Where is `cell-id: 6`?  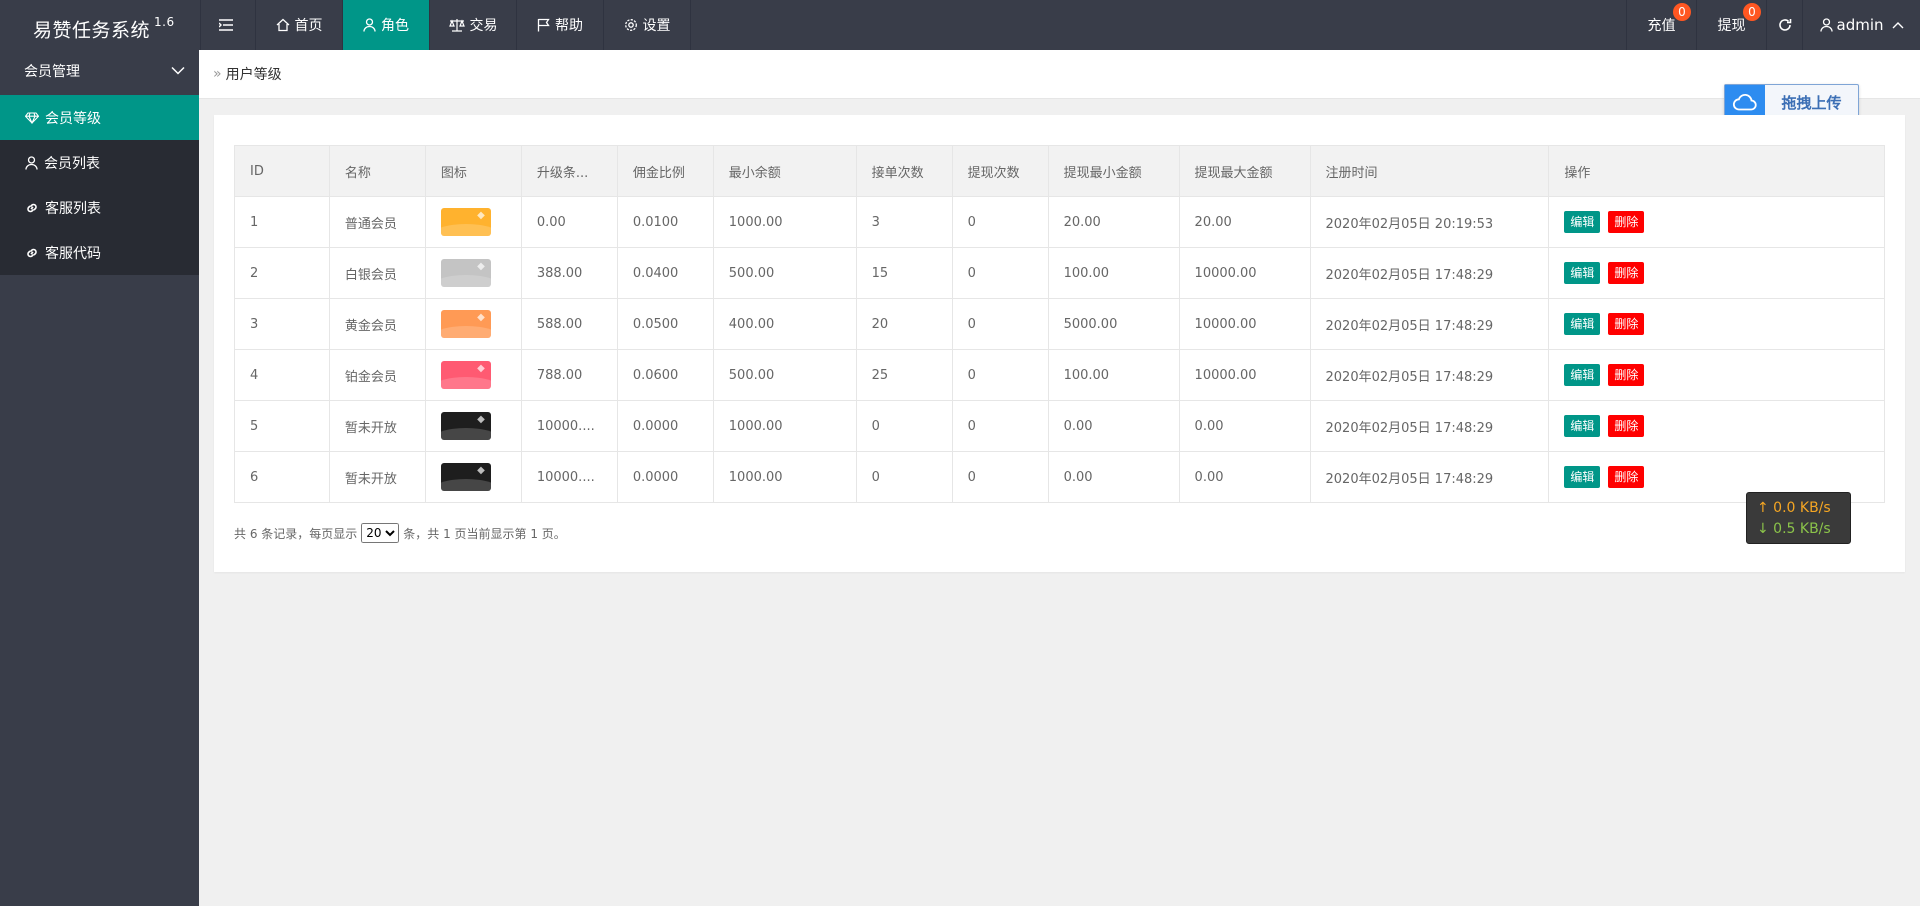 cell-id: 6 is located at coordinates (282, 477).